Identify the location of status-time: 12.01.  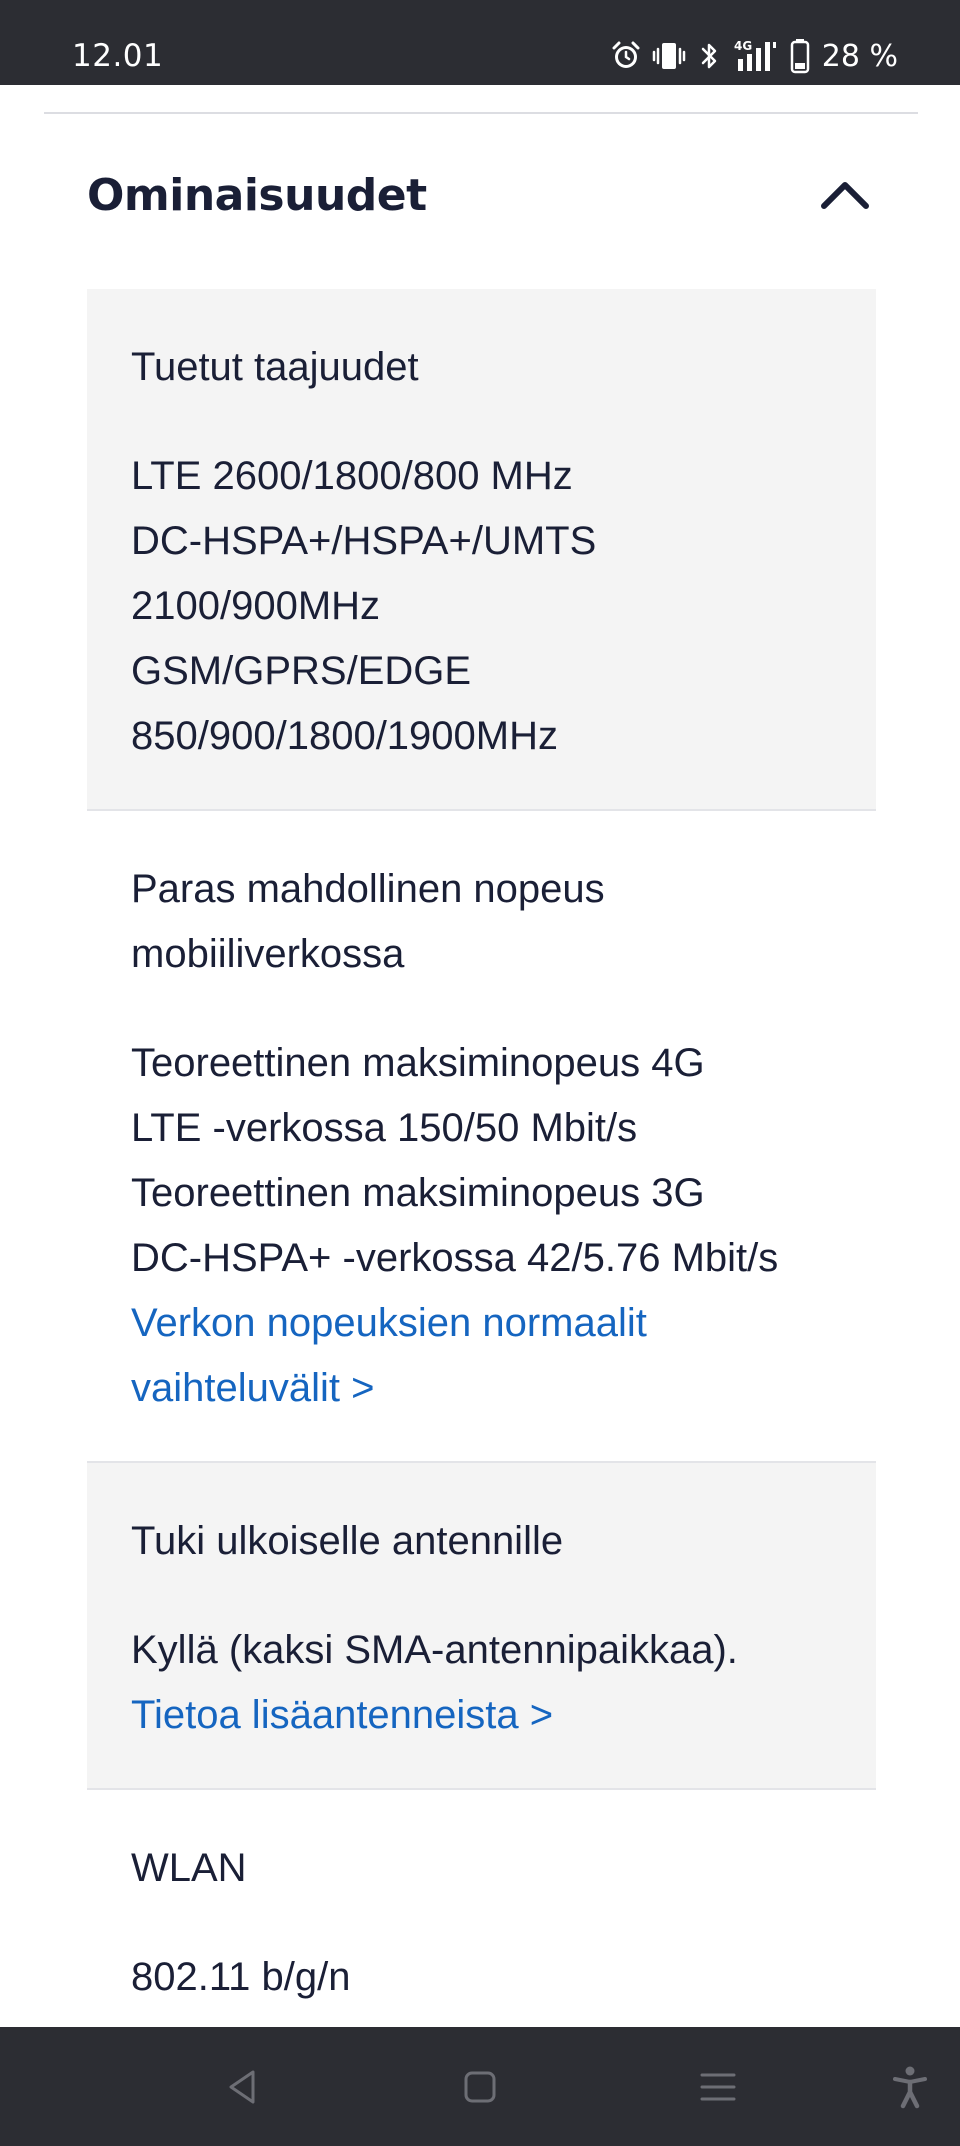
(118, 56).